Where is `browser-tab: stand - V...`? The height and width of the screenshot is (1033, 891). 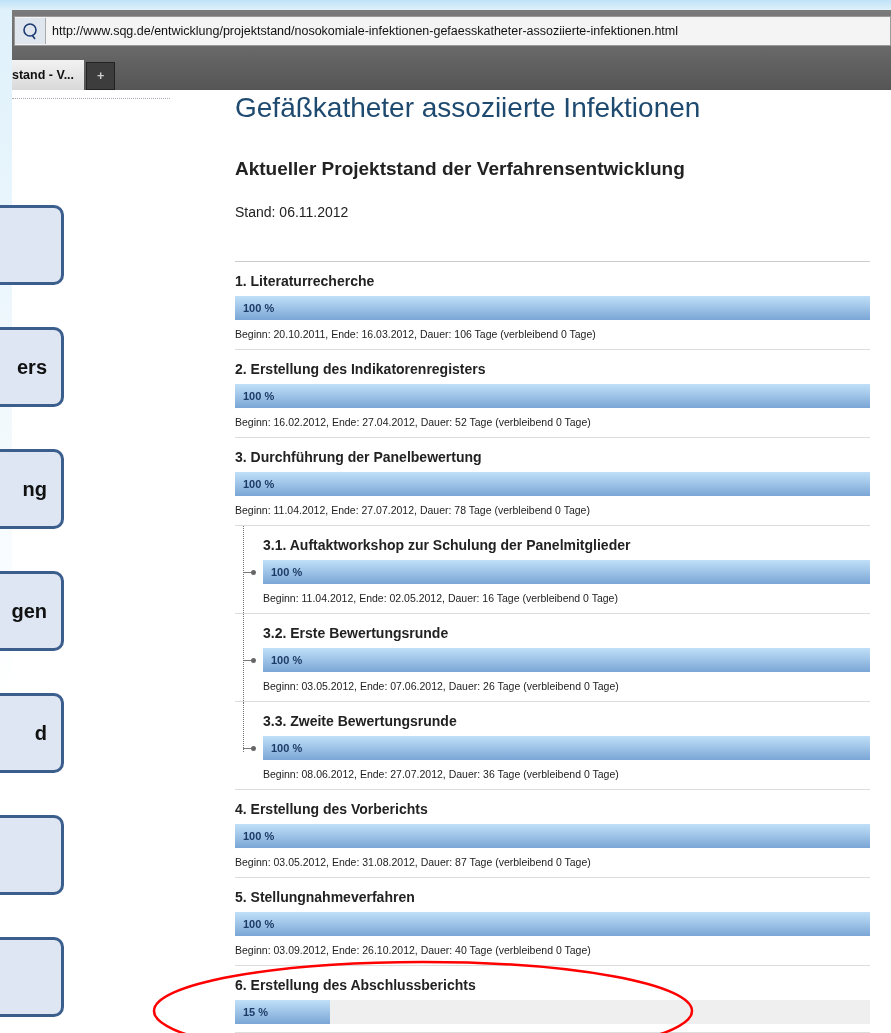 browser-tab: stand - V... is located at coordinates (48, 75).